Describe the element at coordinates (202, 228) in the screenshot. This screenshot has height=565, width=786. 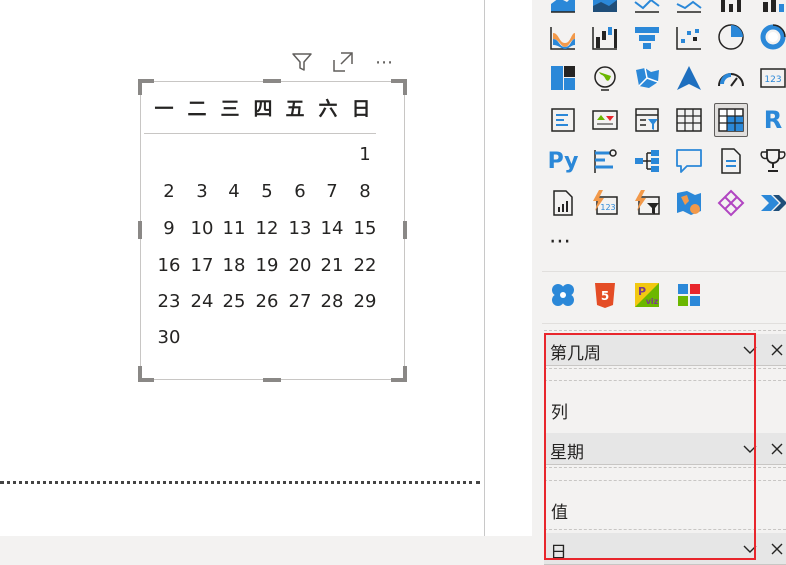
I see `day-cell: 10` at that location.